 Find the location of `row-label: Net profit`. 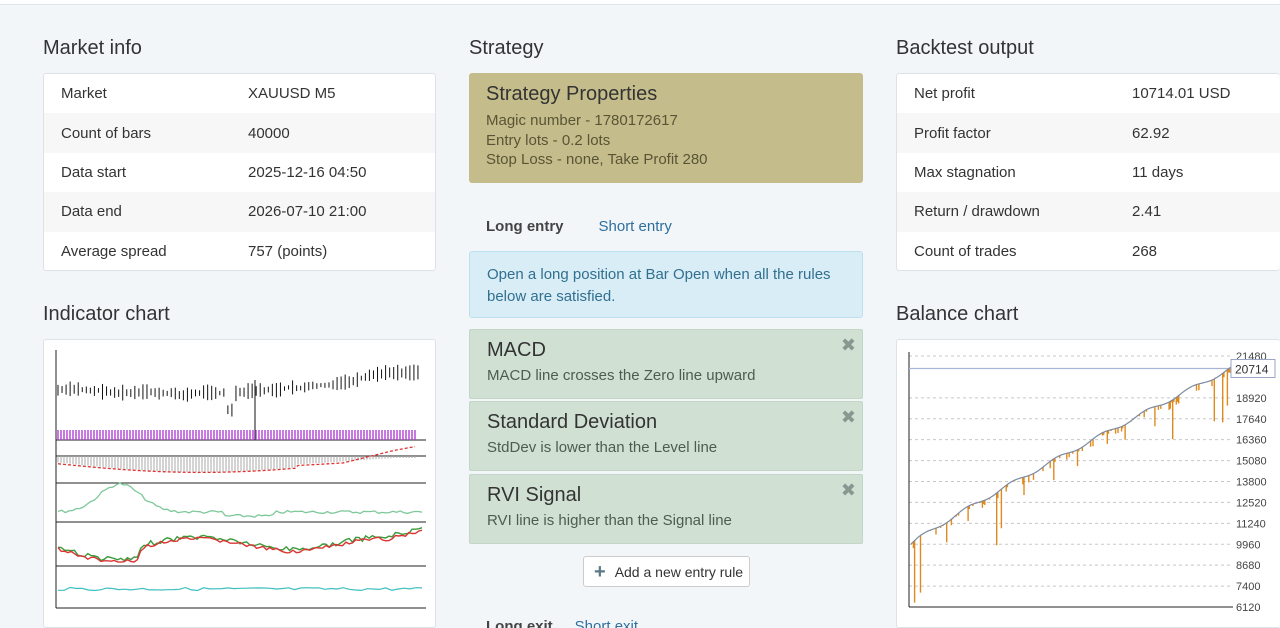

row-label: Net profit is located at coordinates (944, 94).